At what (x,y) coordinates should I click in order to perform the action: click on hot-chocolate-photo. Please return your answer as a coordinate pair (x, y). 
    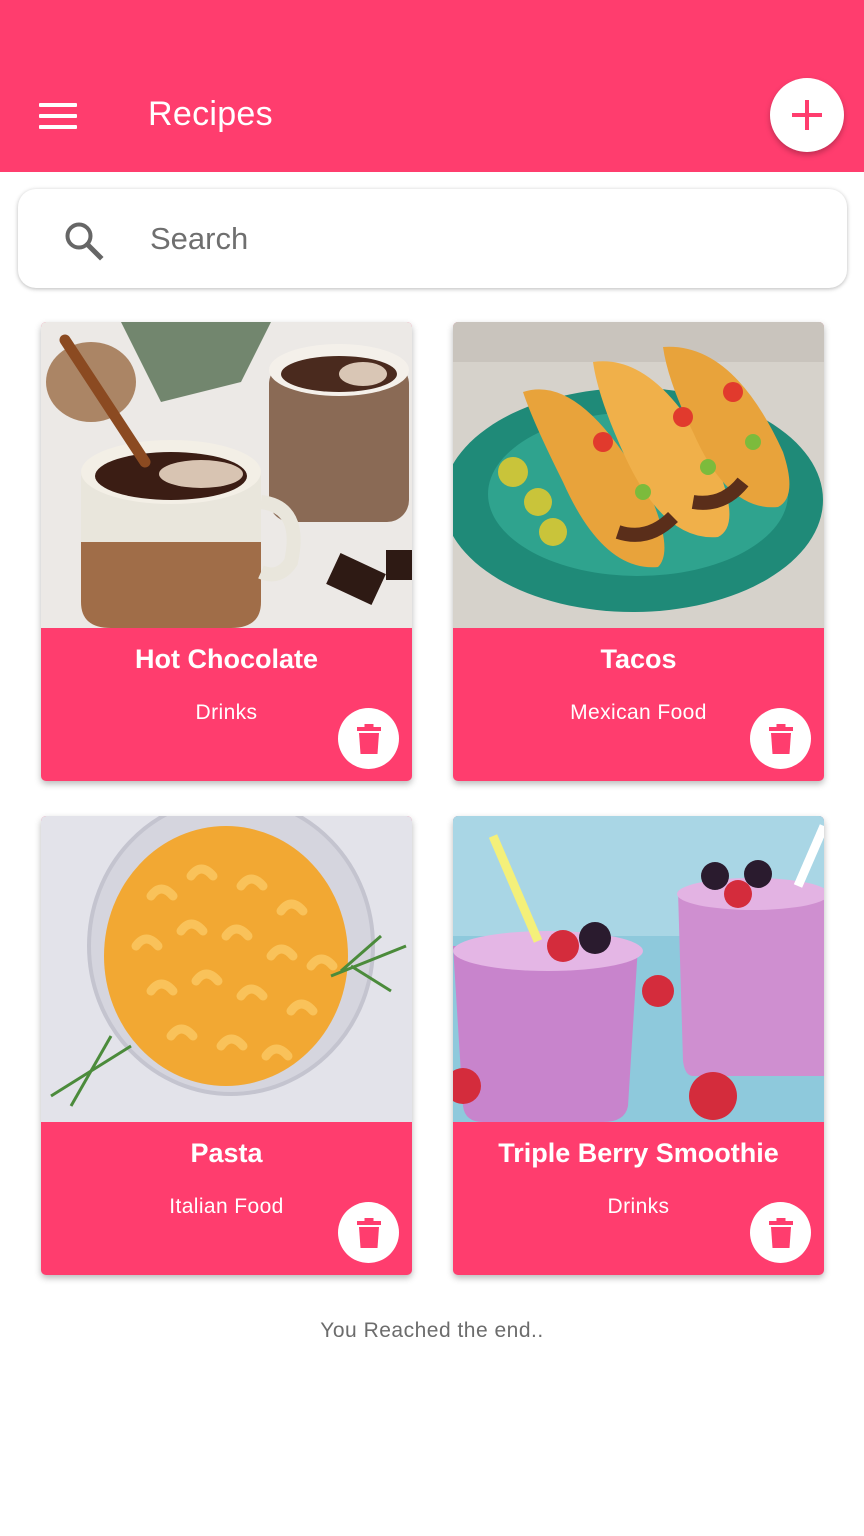
    Looking at the image, I should click on (226, 475).